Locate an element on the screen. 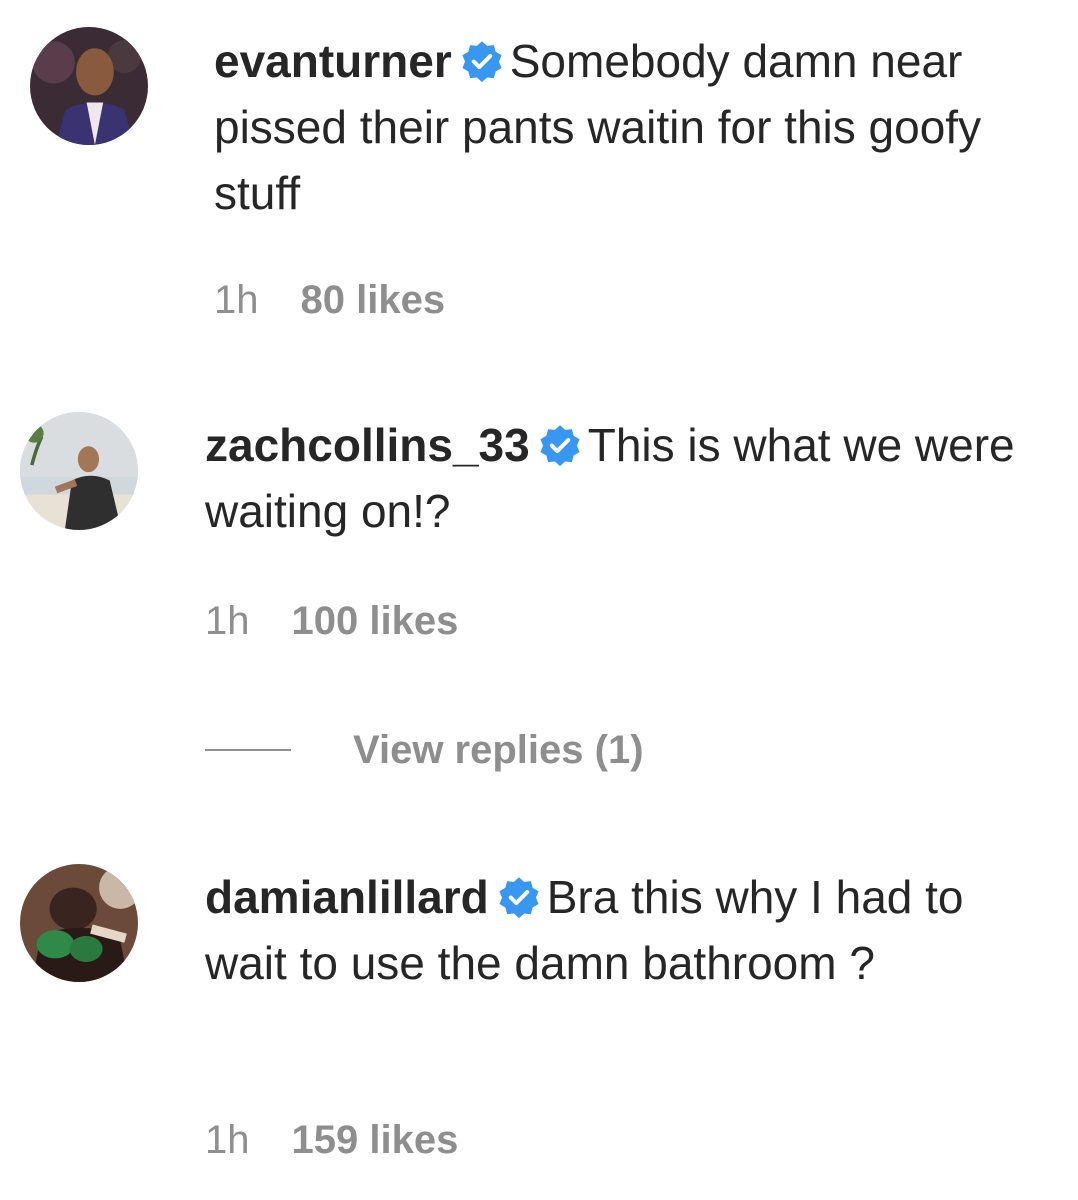  comment-meta: 1h 80 likes is located at coordinates (329, 300).